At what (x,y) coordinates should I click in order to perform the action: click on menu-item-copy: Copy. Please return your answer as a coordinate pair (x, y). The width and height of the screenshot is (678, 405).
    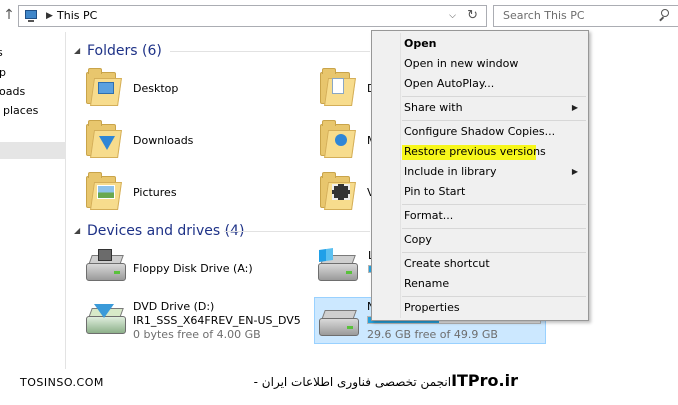
    Looking at the image, I should click on (480, 240).